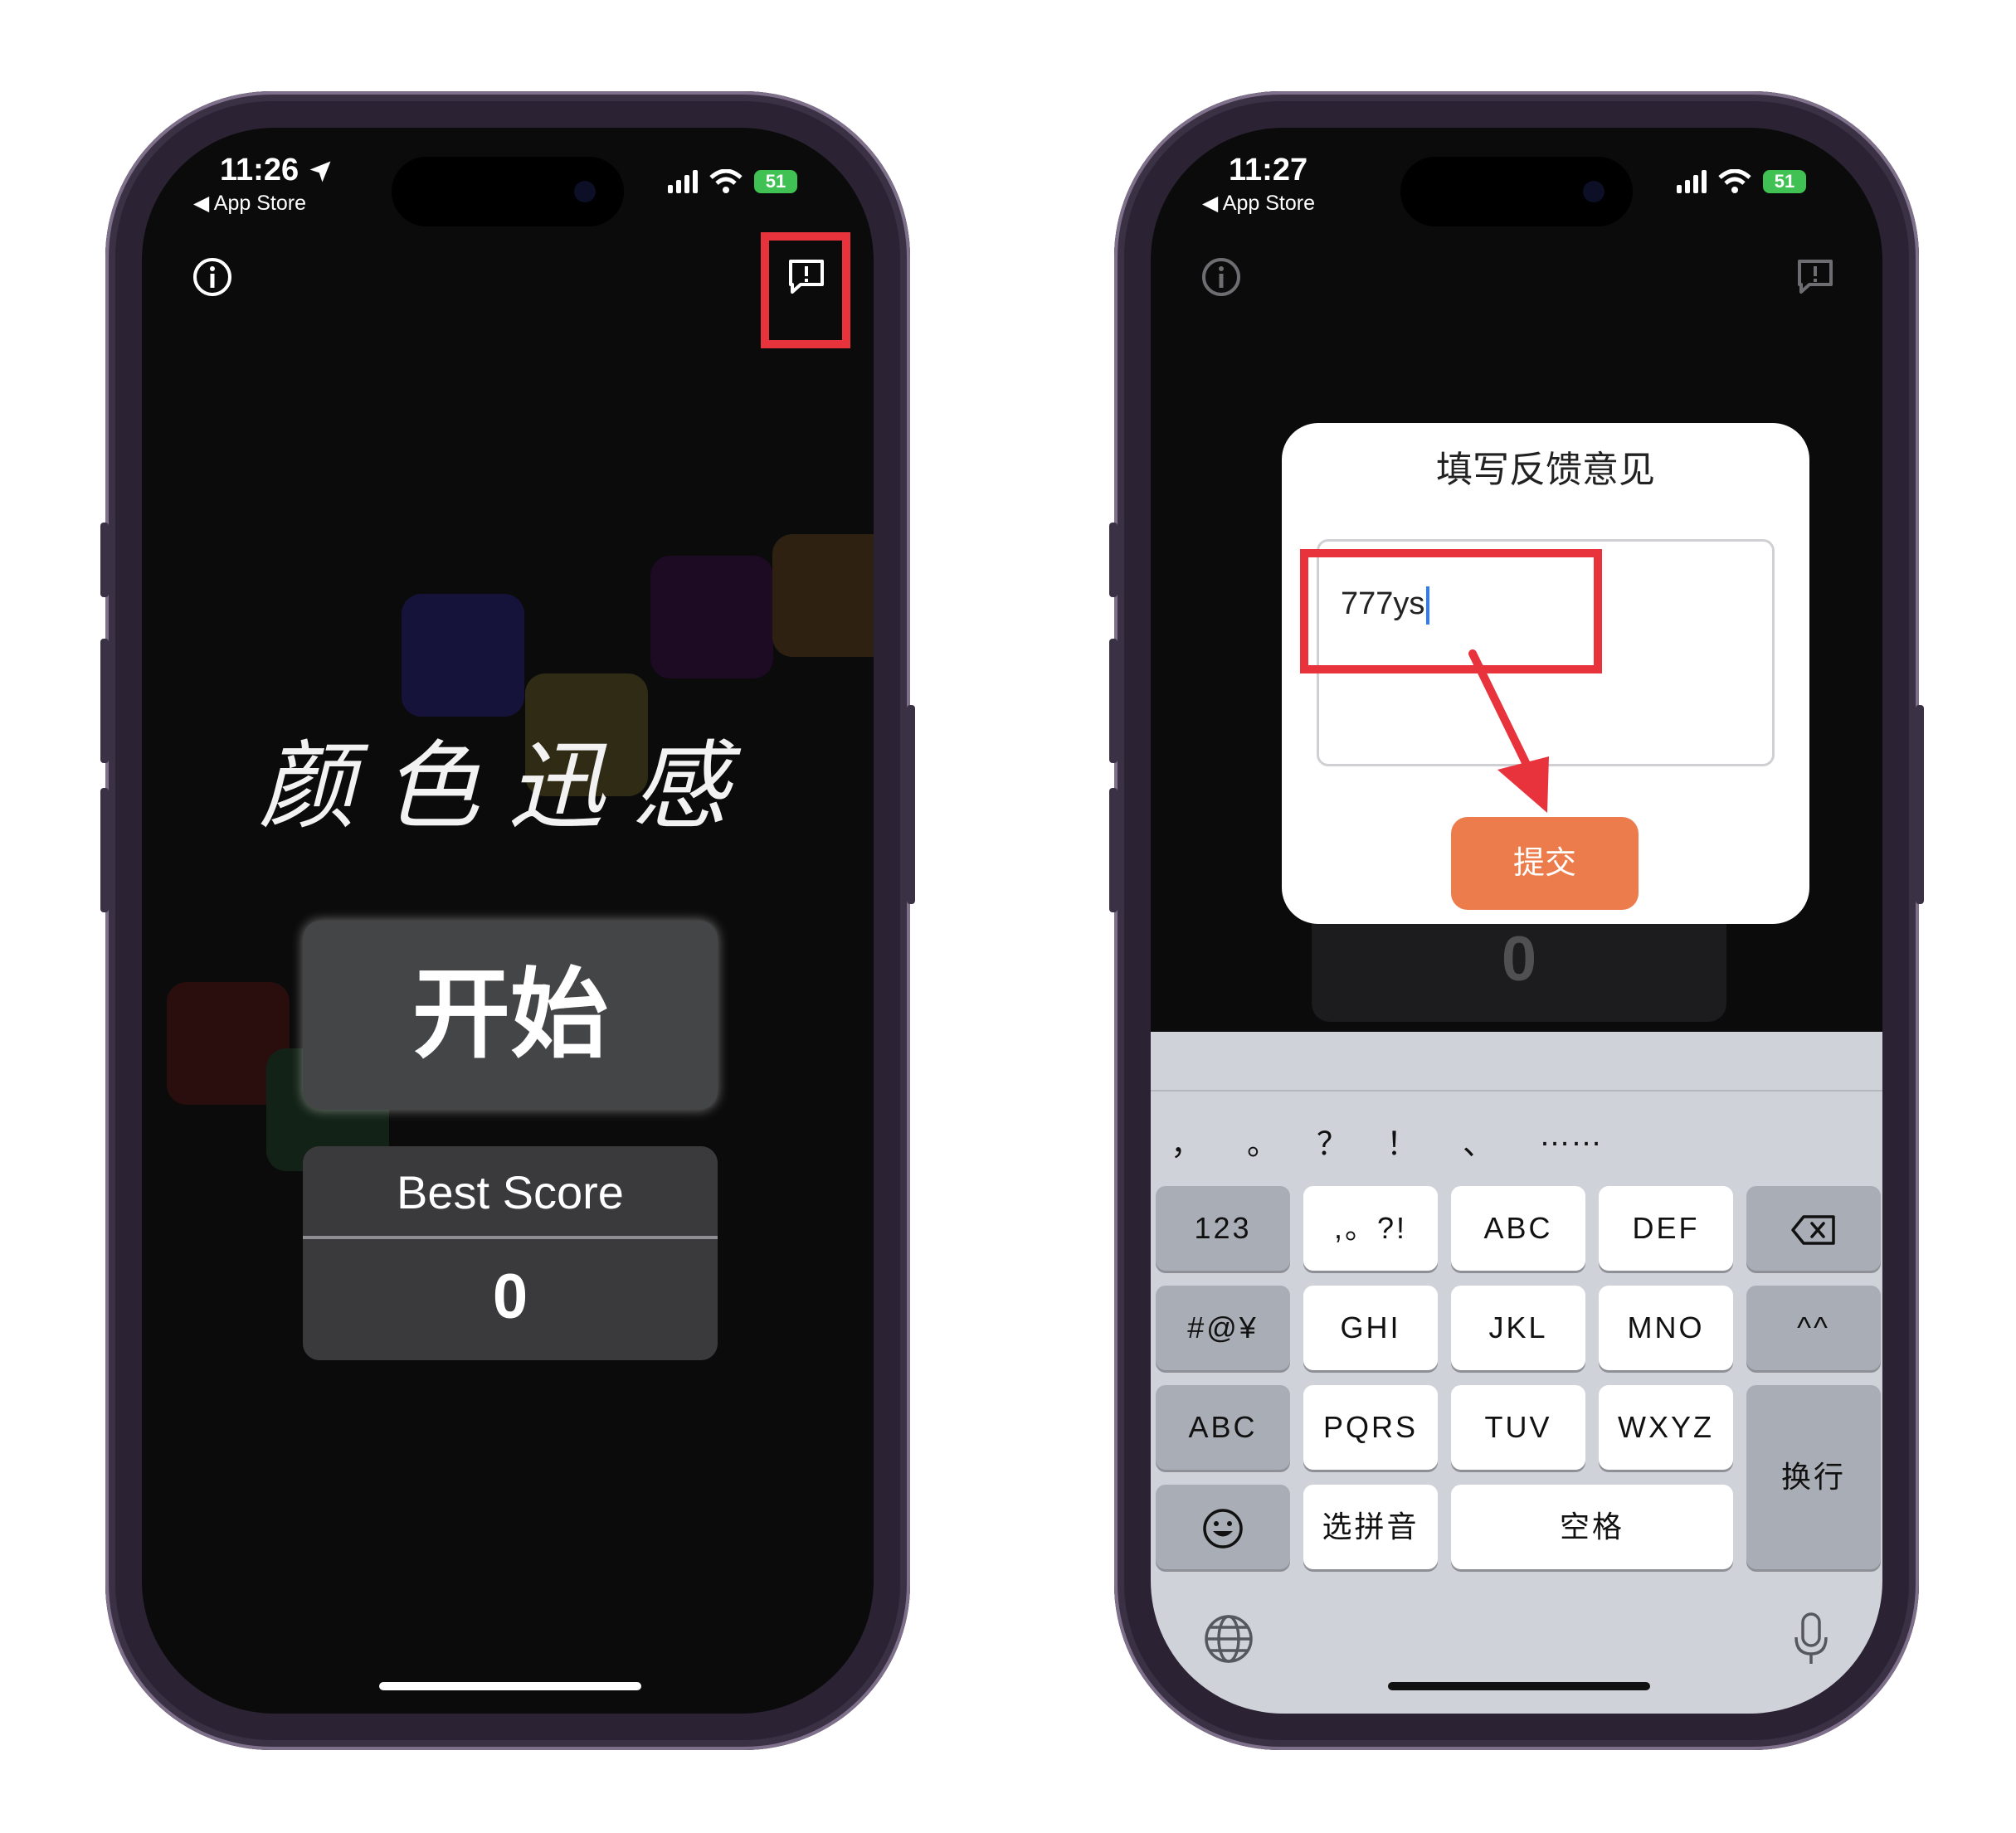 The height and width of the screenshot is (1833, 2016). What do you see at coordinates (1451, 611) in the screenshot?
I see `input-highlight-box` at bounding box center [1451, 611].